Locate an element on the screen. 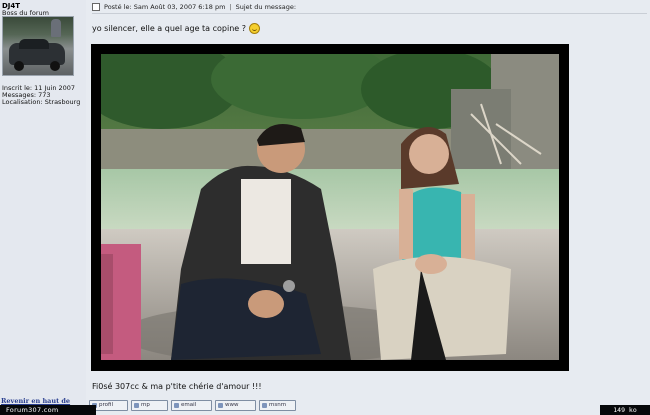 The width and height of the screenshot is (650, 415). avatar-person-figure is located at coordinates (56, 28).